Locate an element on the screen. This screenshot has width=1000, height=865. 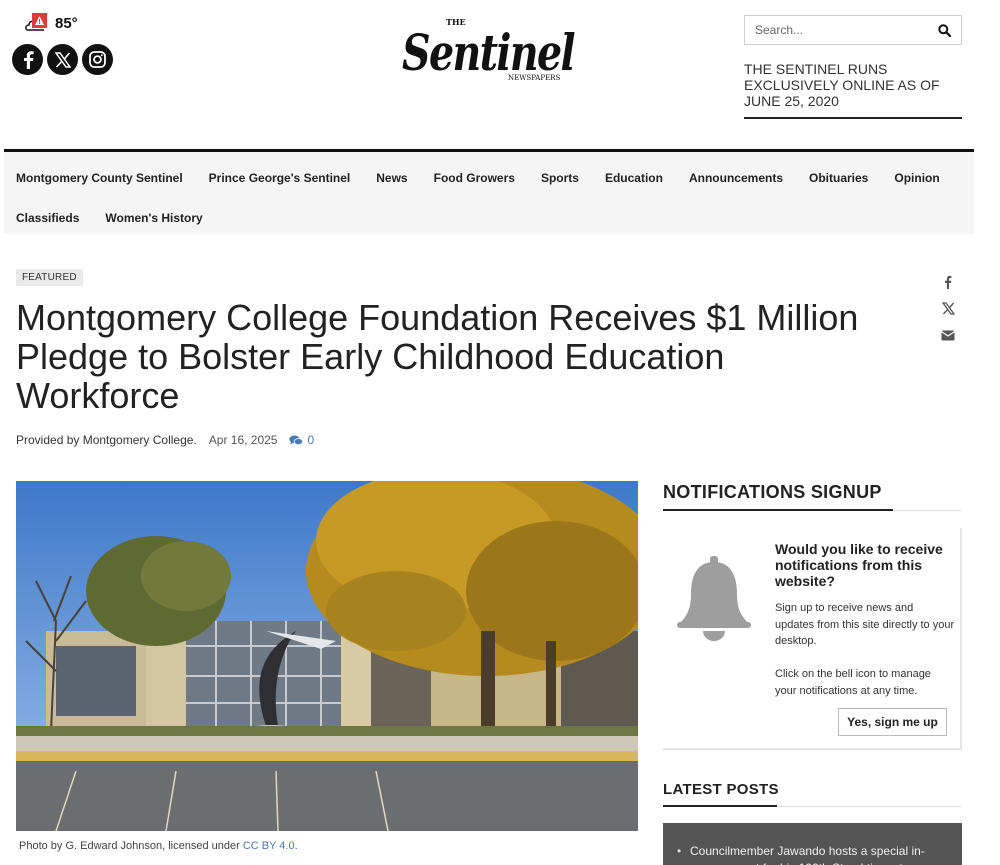
comments-count: 0 is located at coordinates (311, 440).